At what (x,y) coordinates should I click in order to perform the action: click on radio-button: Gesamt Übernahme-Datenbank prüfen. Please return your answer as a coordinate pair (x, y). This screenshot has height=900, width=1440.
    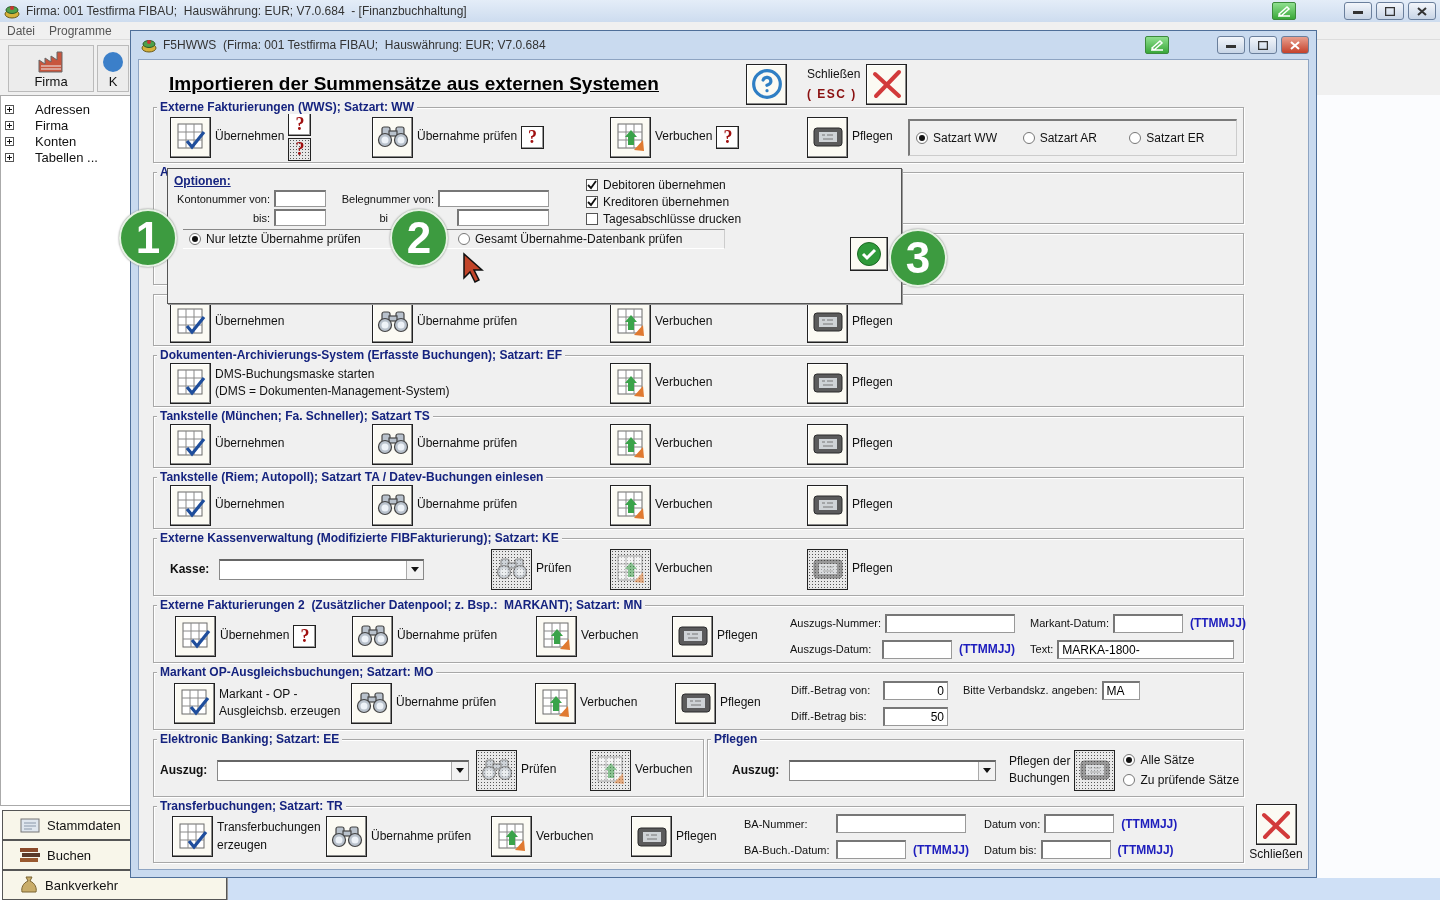
    Looking at the image, I should click on (570, 239).